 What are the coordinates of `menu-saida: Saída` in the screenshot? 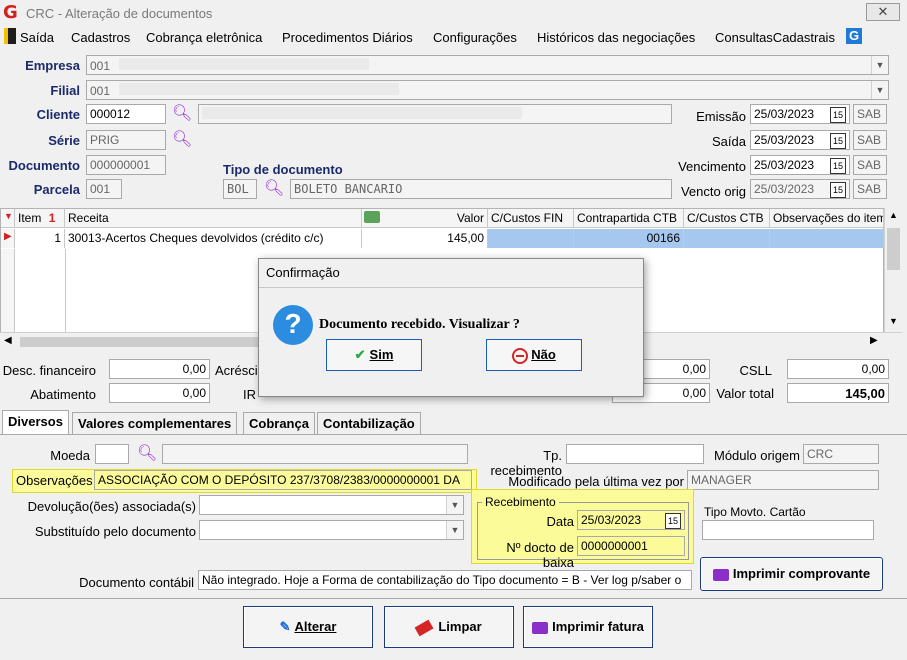 It's located at (37, 37).